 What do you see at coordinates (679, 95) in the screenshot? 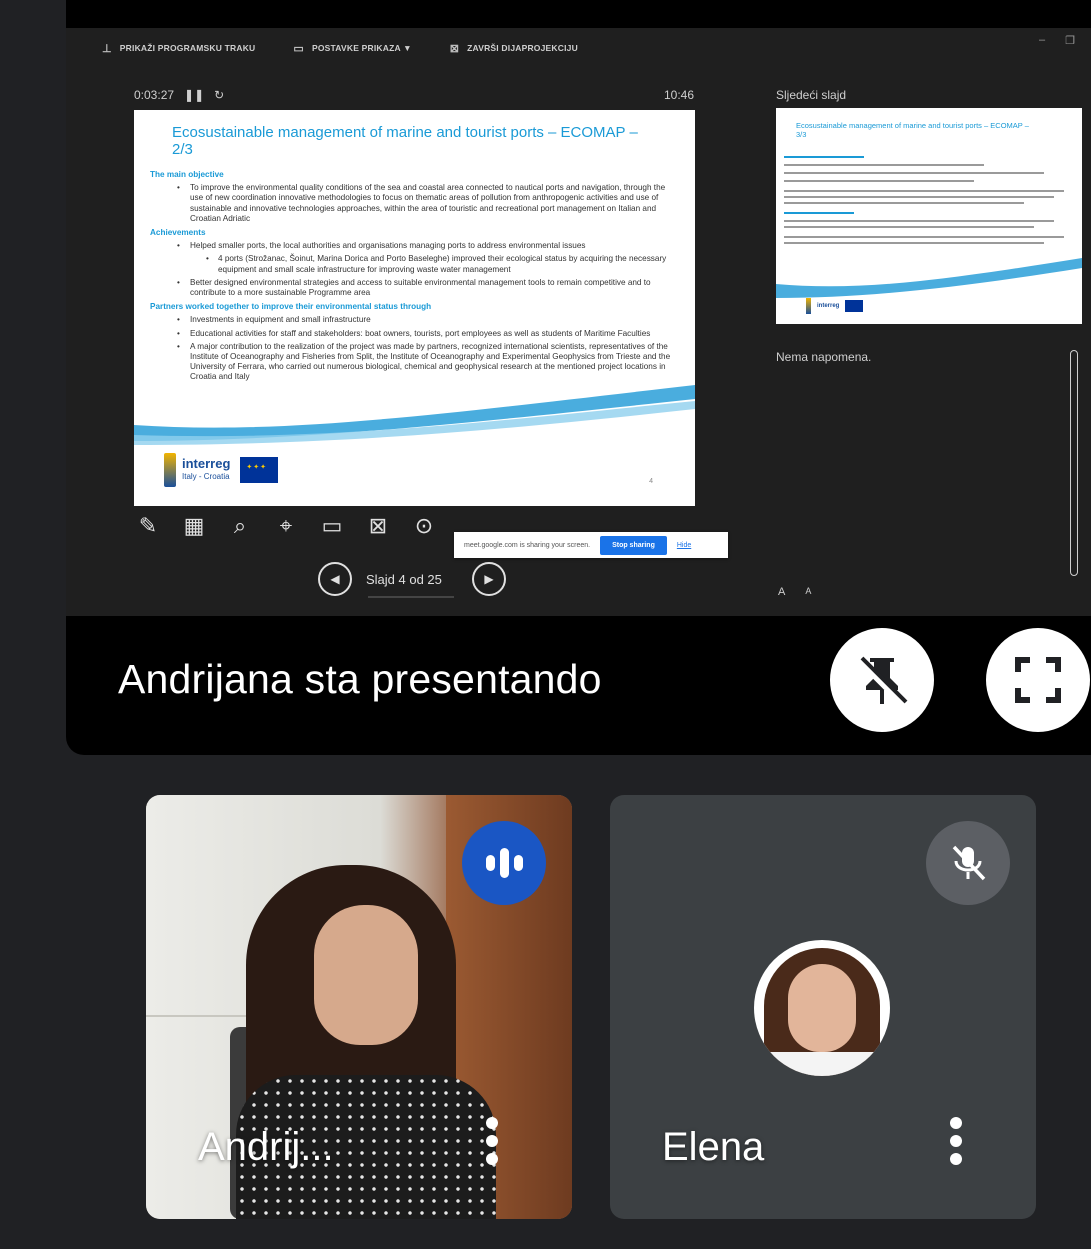
I see `clock: 10:46` at bounding box center [679, 95].